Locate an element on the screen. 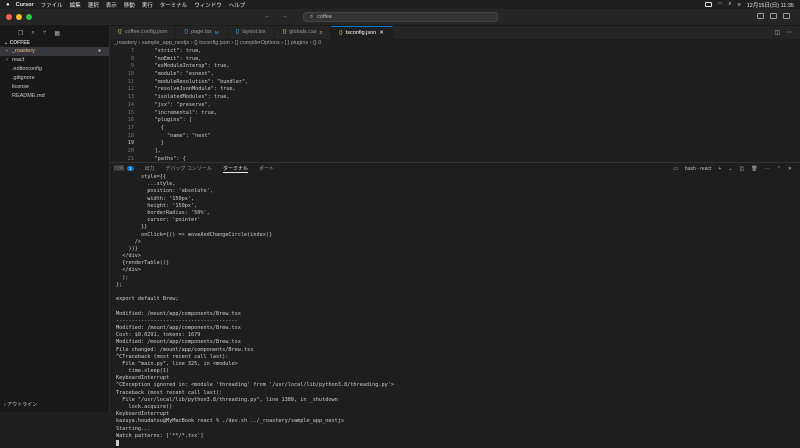 Image resolution: width=800 pixels, height=448 pixels. panel-tab: ポート is located at coordinates (266, 169).